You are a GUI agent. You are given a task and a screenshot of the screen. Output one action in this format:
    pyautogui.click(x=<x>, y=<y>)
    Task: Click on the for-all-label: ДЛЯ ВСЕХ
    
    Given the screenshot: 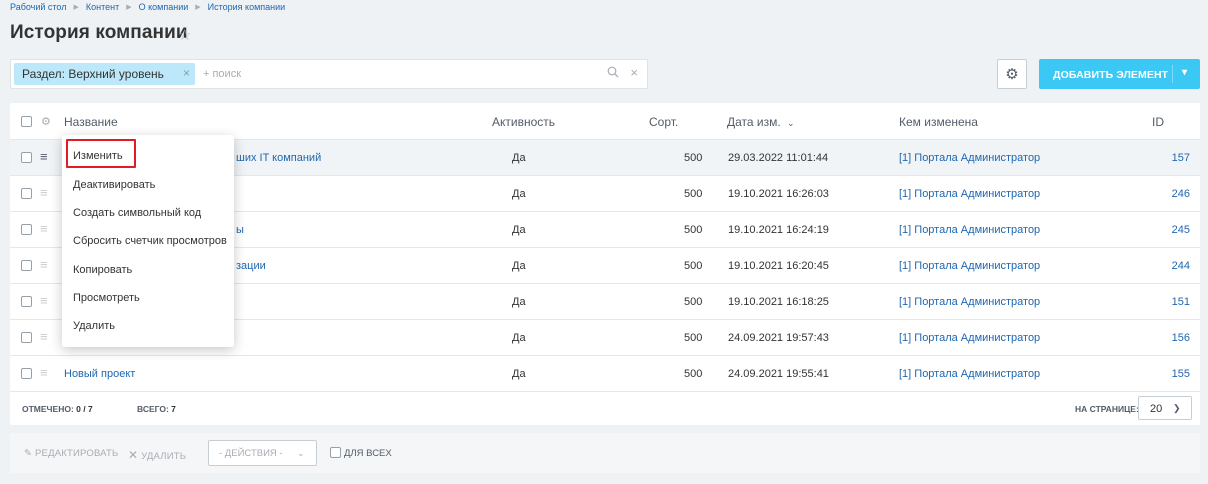 What is the action you would take?
    pyautogui.click(x=368, y=453)
    